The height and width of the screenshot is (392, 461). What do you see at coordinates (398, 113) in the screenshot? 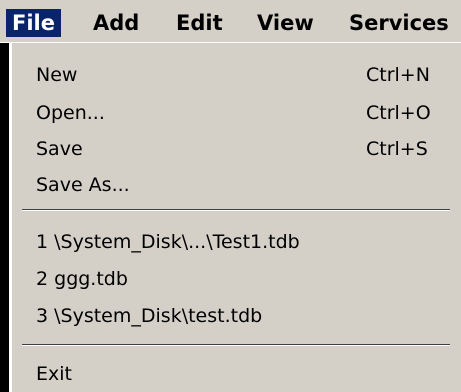
I see `shortcut-open: Ctrl+O` at bounding box center [398, 113].